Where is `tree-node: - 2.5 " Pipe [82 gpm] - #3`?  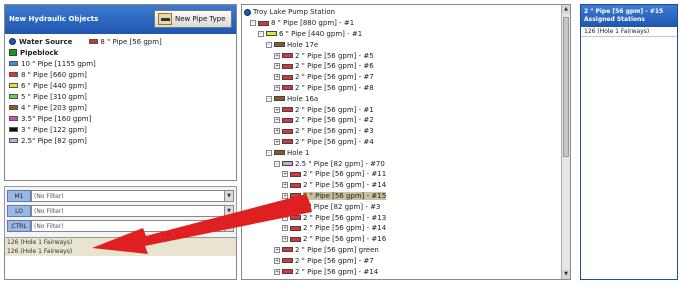 tree-node: - 2.5 " Pipe [82 gpm] - #3 is located at coordinates (406, 206).